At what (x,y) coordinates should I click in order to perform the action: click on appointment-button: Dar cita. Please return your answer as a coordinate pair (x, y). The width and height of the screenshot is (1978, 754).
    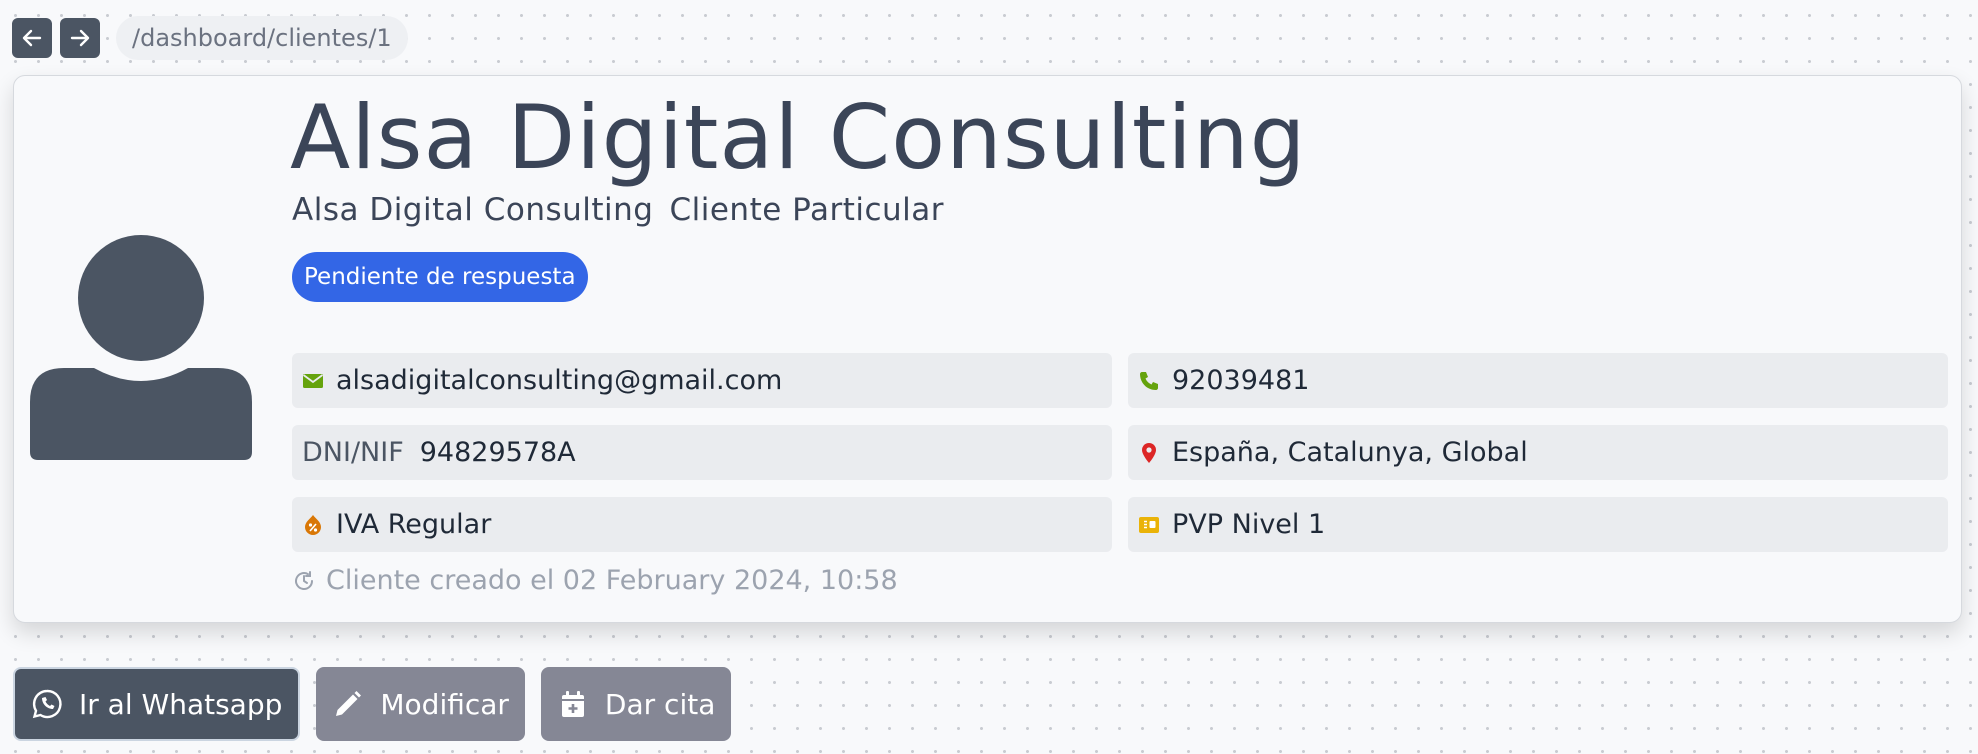
    Looking at the image, I should click on (636, 704).